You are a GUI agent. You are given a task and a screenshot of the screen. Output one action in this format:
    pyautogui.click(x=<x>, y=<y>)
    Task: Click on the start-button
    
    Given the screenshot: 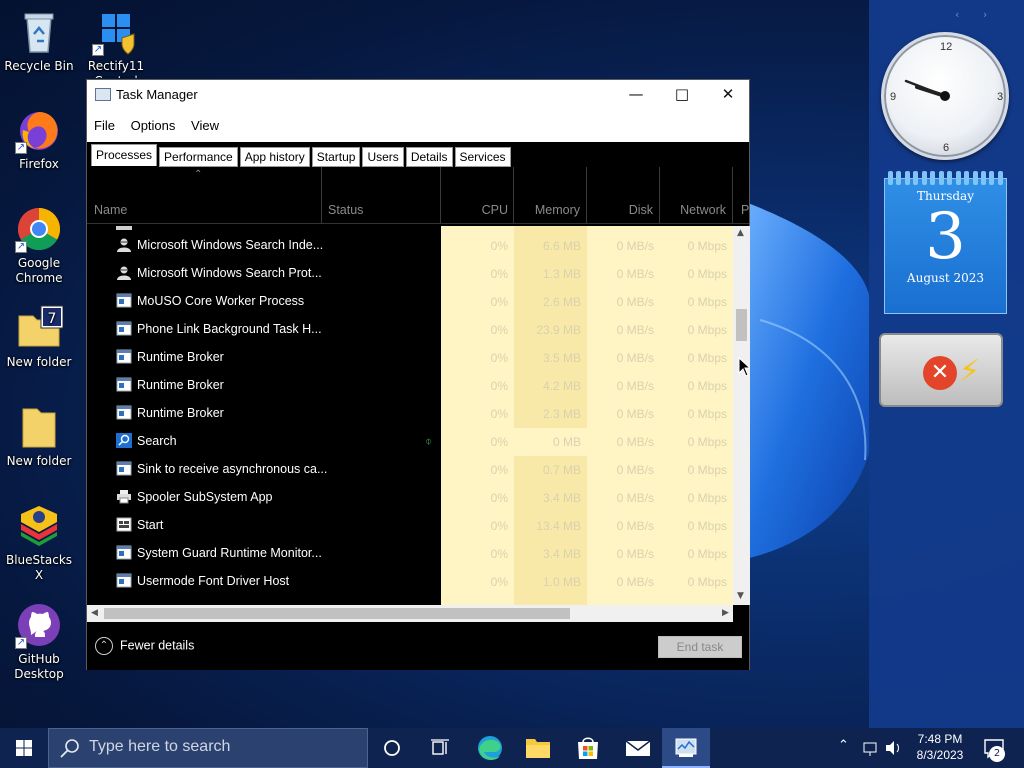 What is the action you would take?
    pyautogui.click(x=24, y=748)
    